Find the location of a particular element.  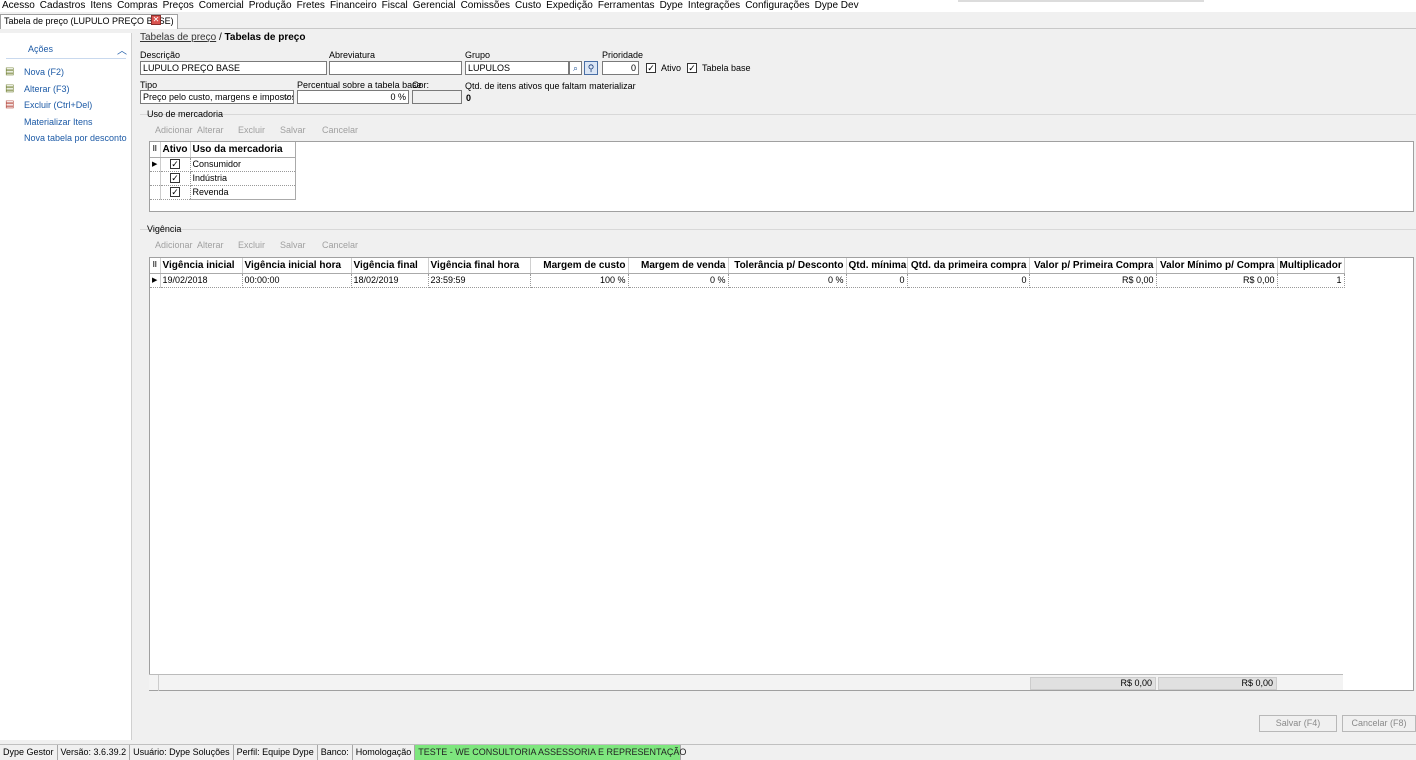

cell-qtd-primeira-compra: 0 is located at coordinates (968, 280).